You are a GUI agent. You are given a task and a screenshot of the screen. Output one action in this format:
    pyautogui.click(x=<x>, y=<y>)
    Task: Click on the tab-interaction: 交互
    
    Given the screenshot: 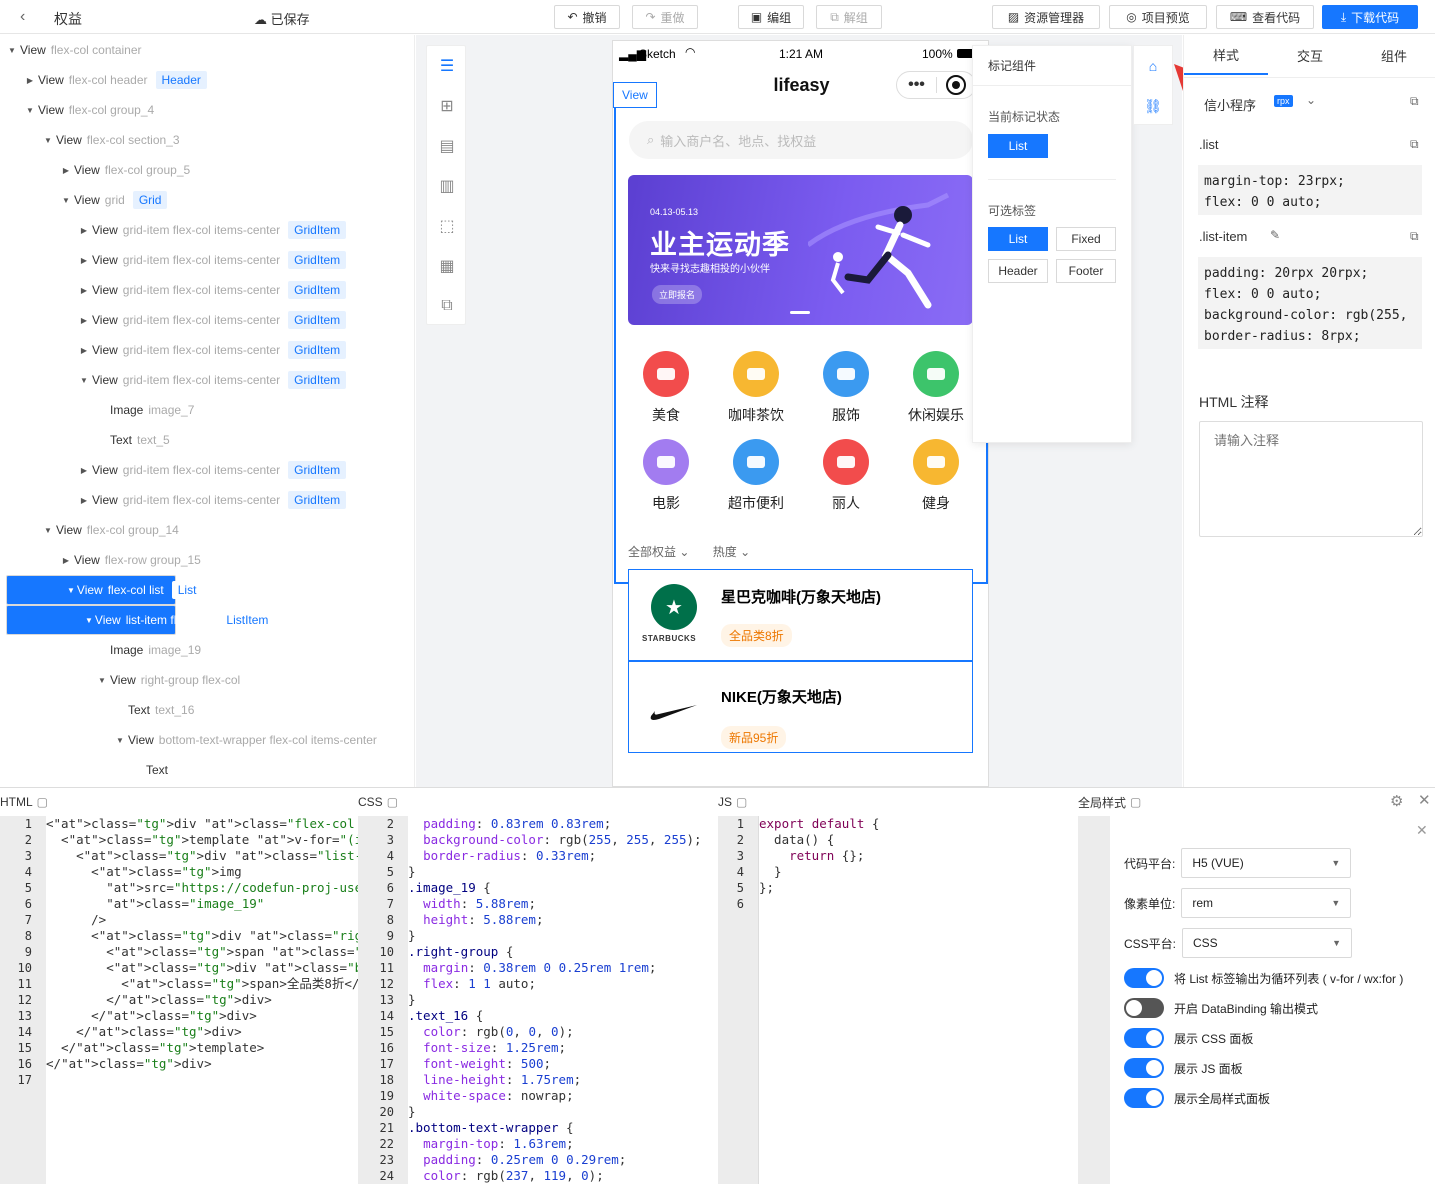 What is the action you would take?
    pyautogui.click(x=1310, y=55)
    